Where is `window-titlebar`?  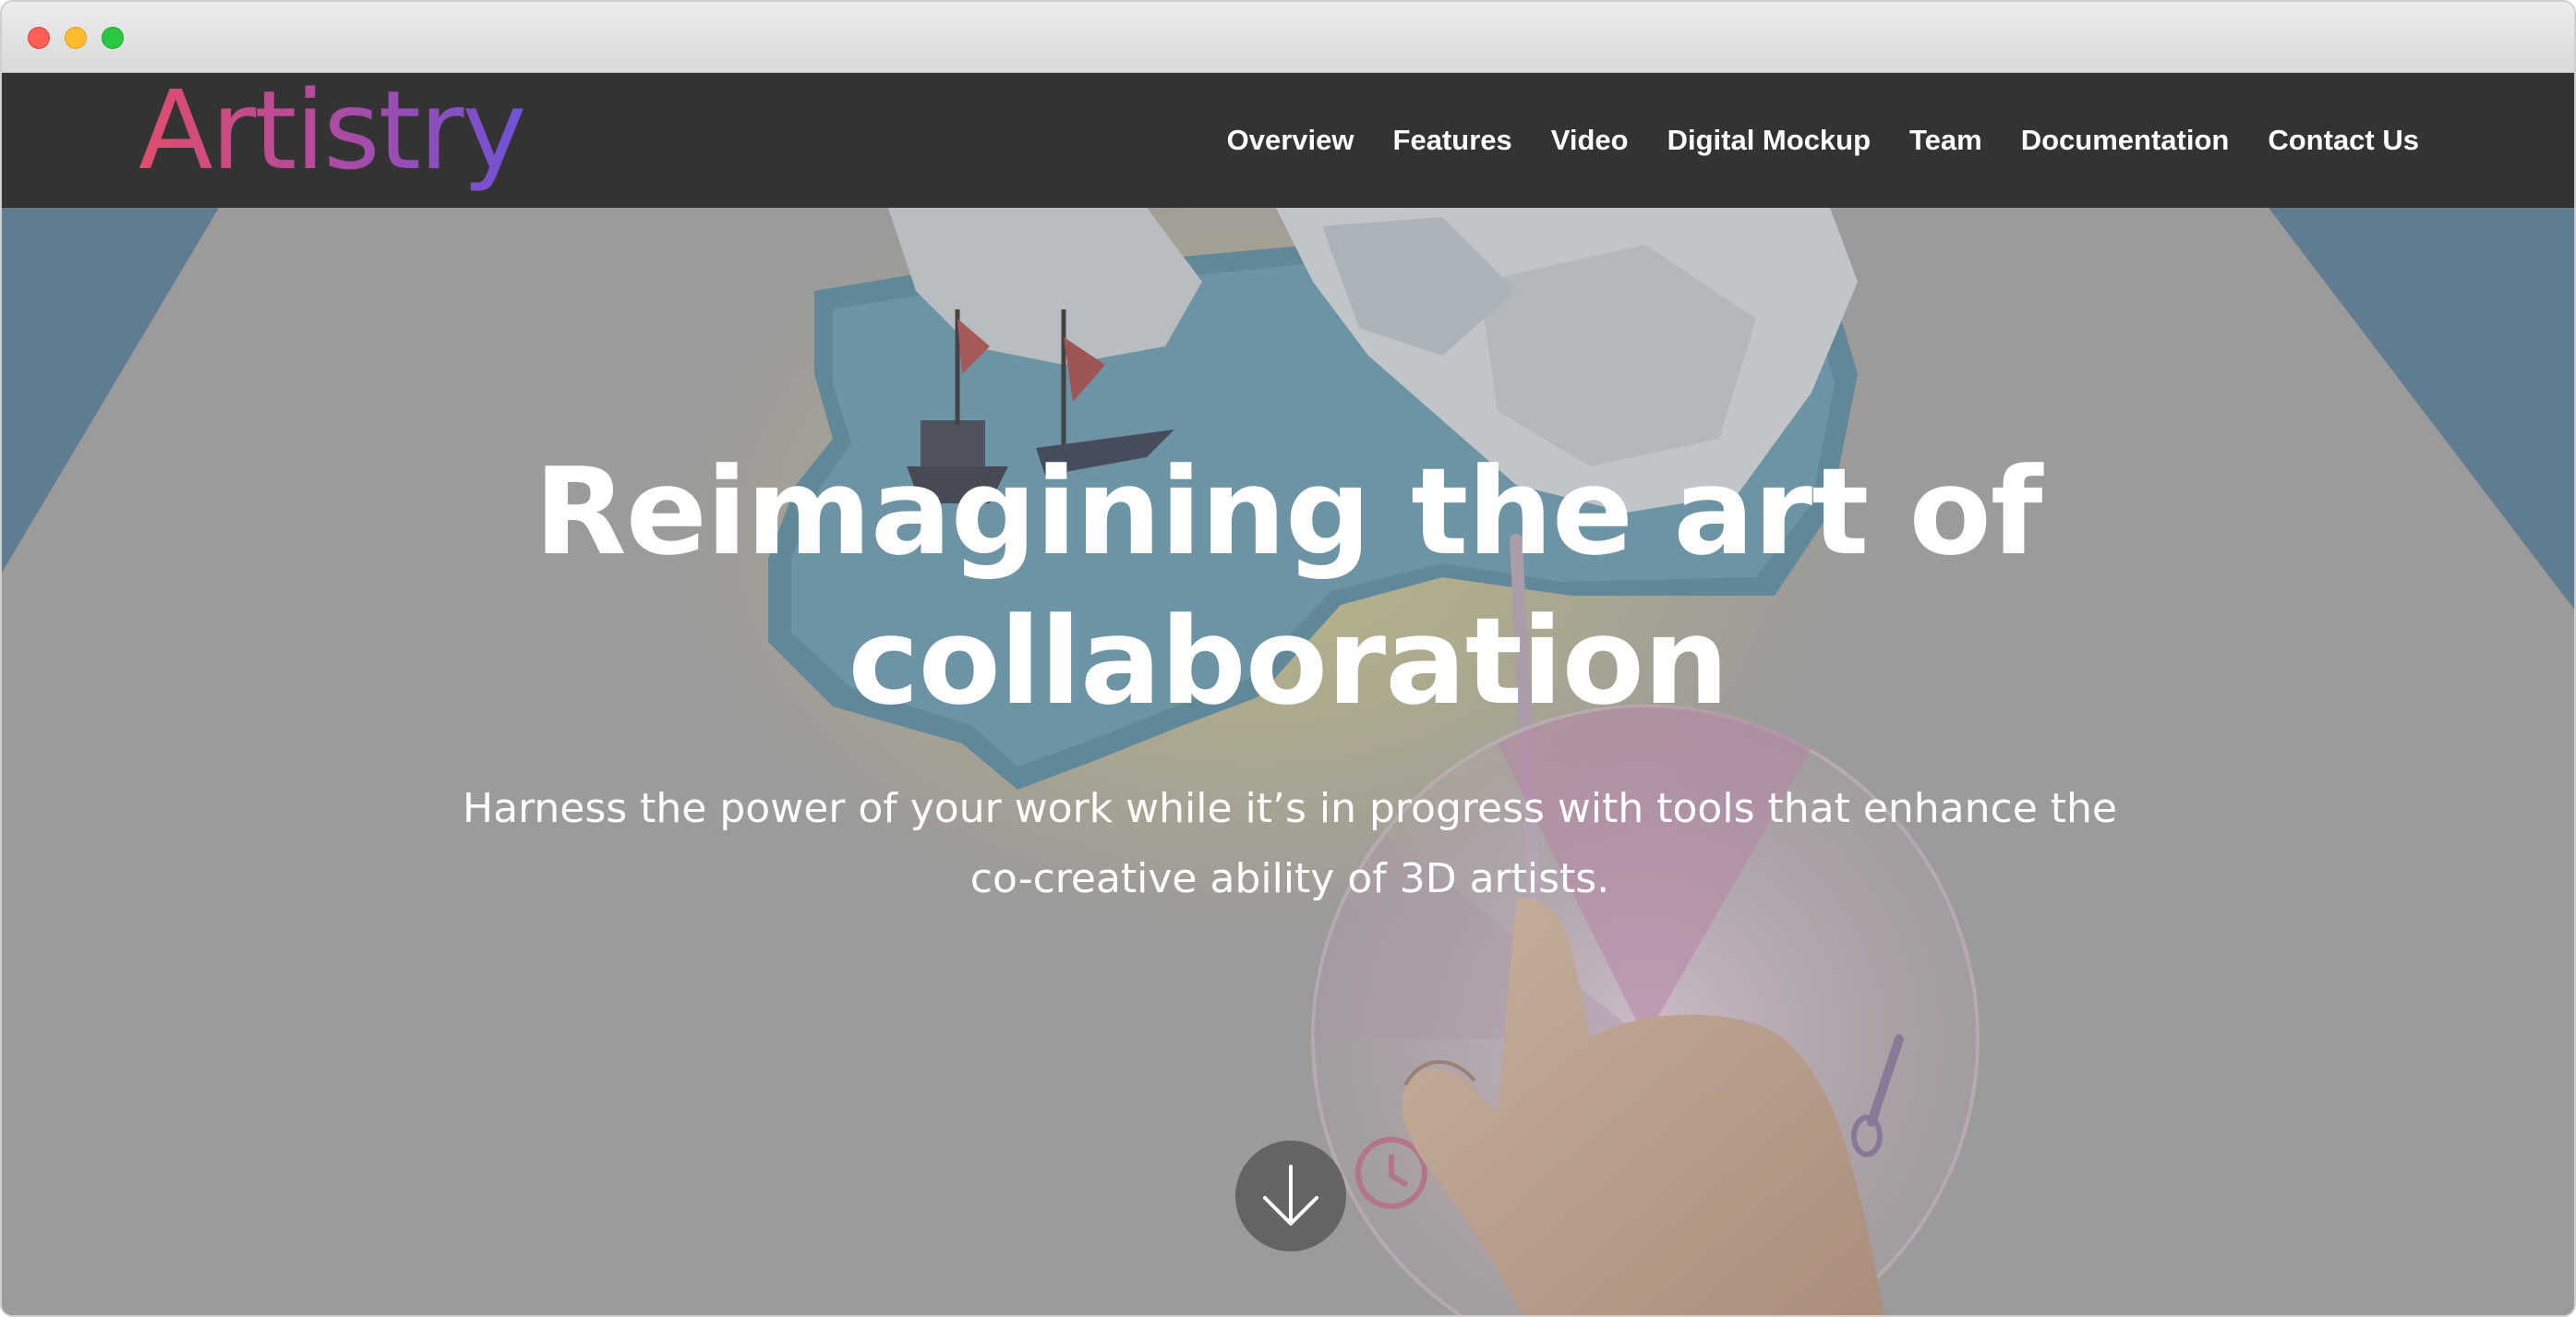 window-titlebar is located at coordinates (1288, 37).